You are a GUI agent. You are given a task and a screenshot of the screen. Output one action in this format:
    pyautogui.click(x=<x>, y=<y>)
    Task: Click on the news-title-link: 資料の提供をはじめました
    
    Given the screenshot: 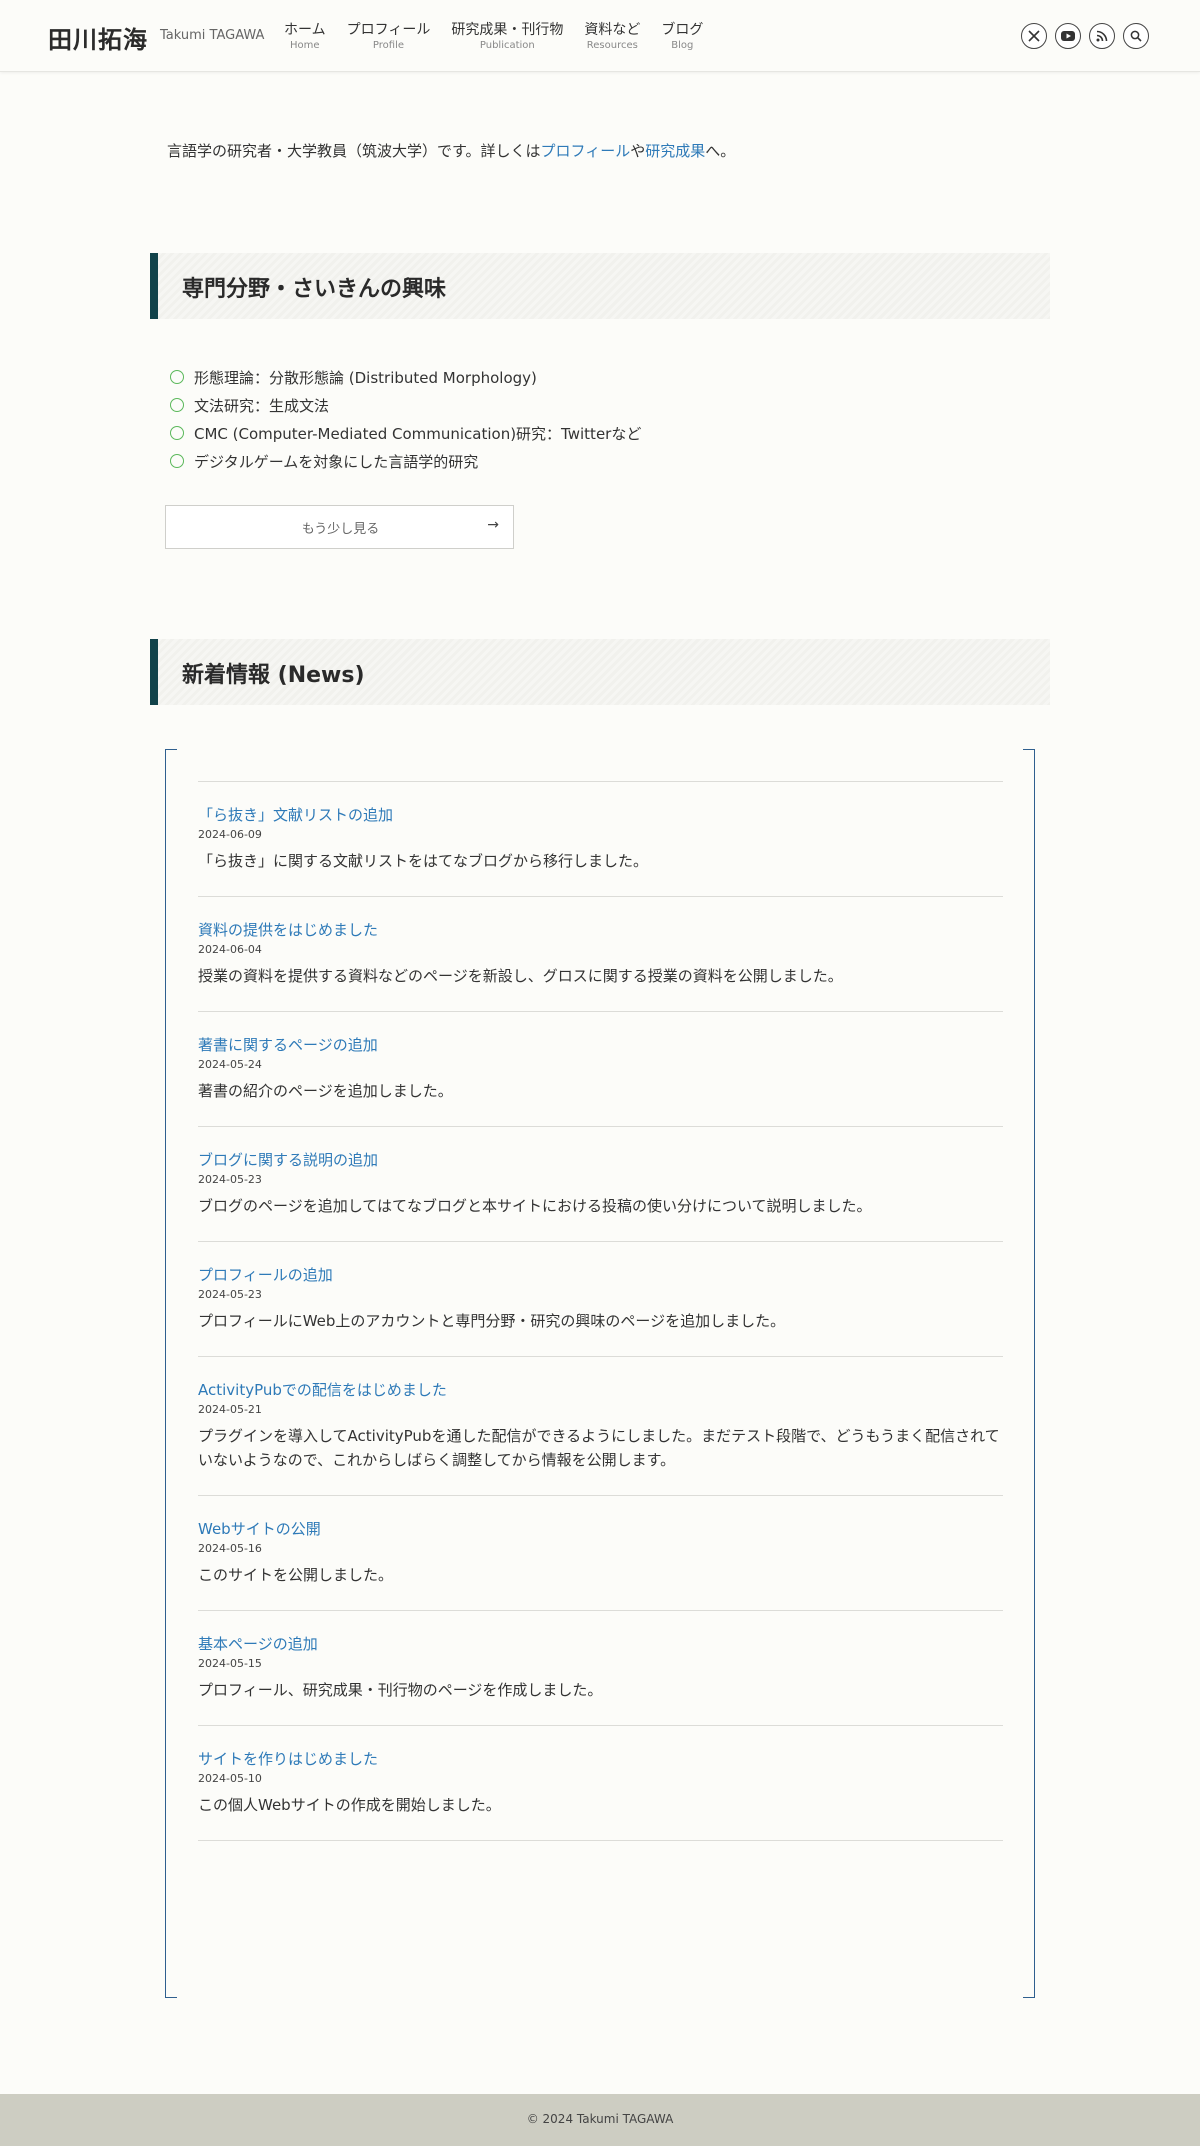 What is the action you would take?
    pyautogui.click(x=600, y=930)
    